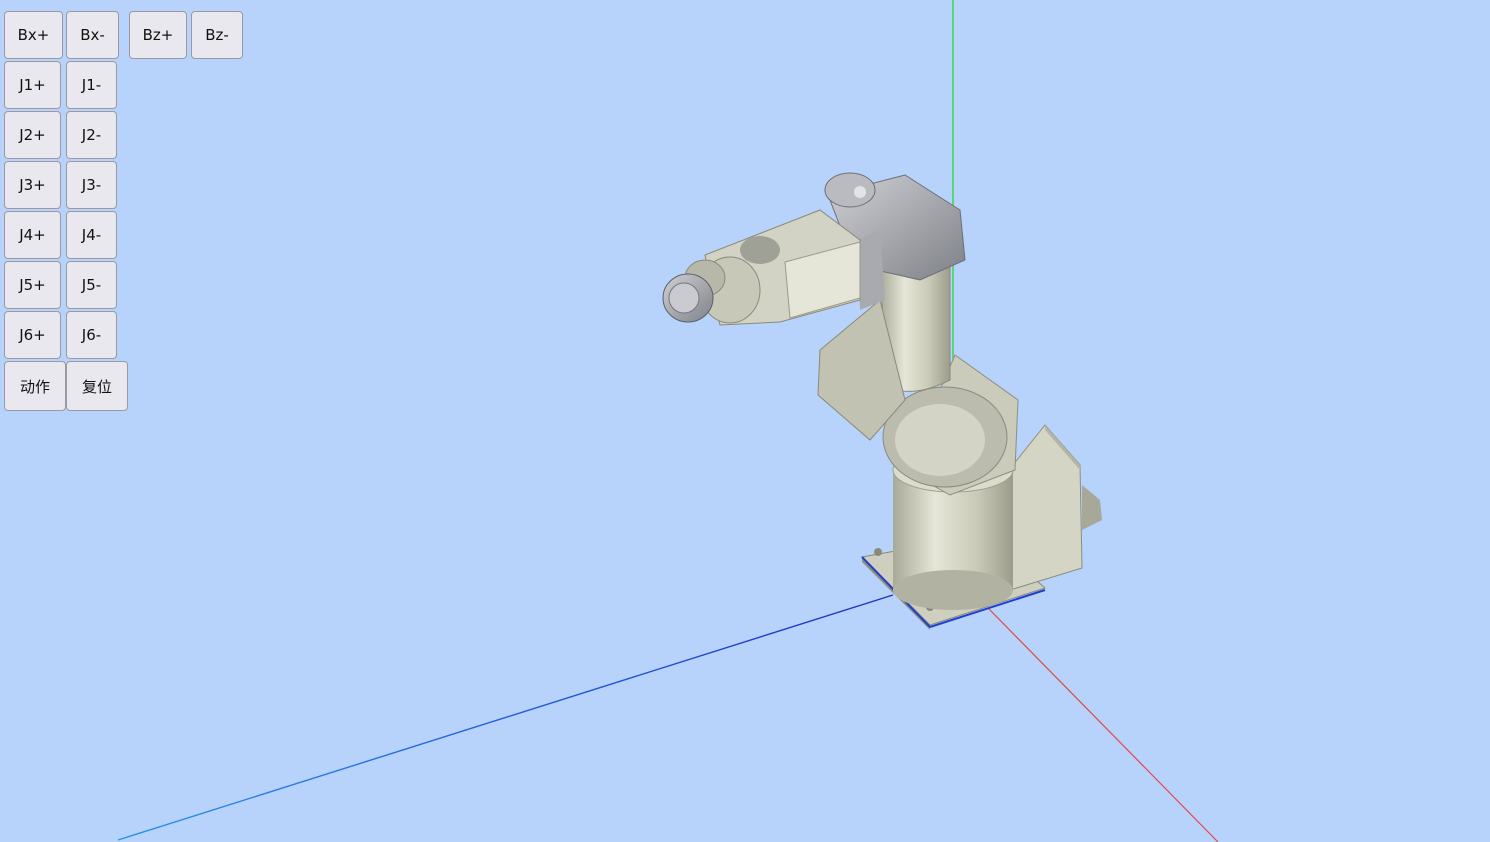  What do you see at coordinates (32, 85) in the screenshot?
I see `j1-plus-button: J1+` at bounding box center [32, 85].